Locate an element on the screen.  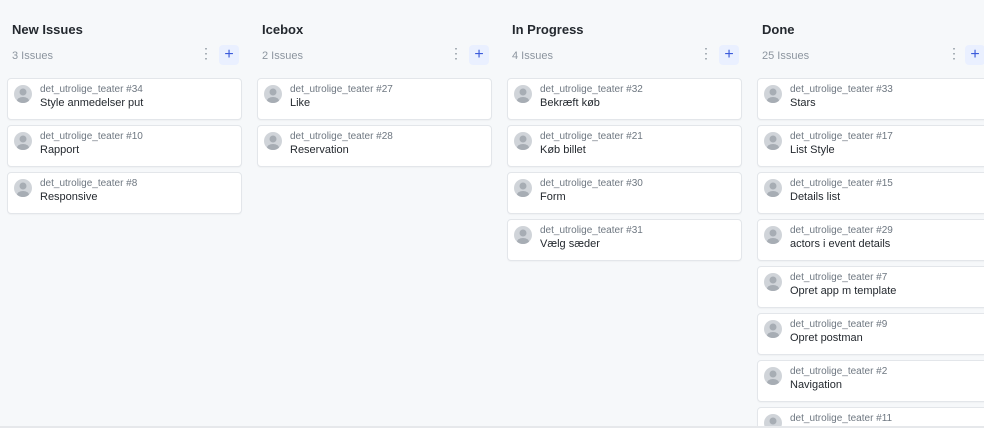
issue-title: Køb billet is located at coordinates (563, 150).